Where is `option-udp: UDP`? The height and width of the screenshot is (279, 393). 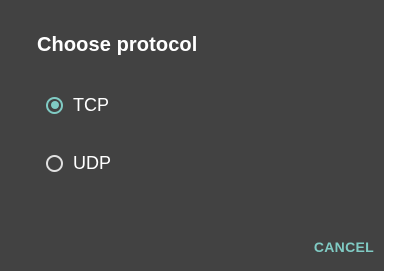 option-udp: UDP is located at coordinates (78, 163).